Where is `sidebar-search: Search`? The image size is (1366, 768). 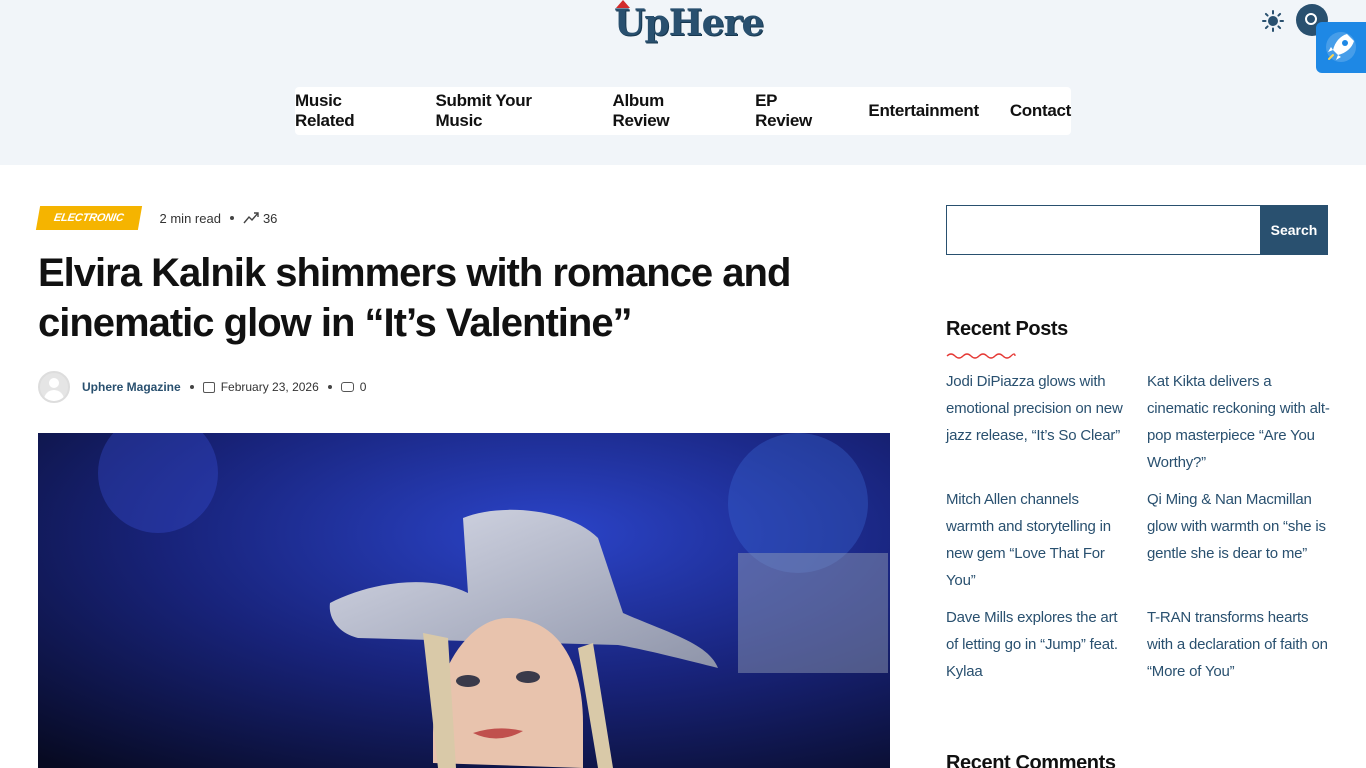 sidebar-search: Search is located at coordinates (1137, 230).